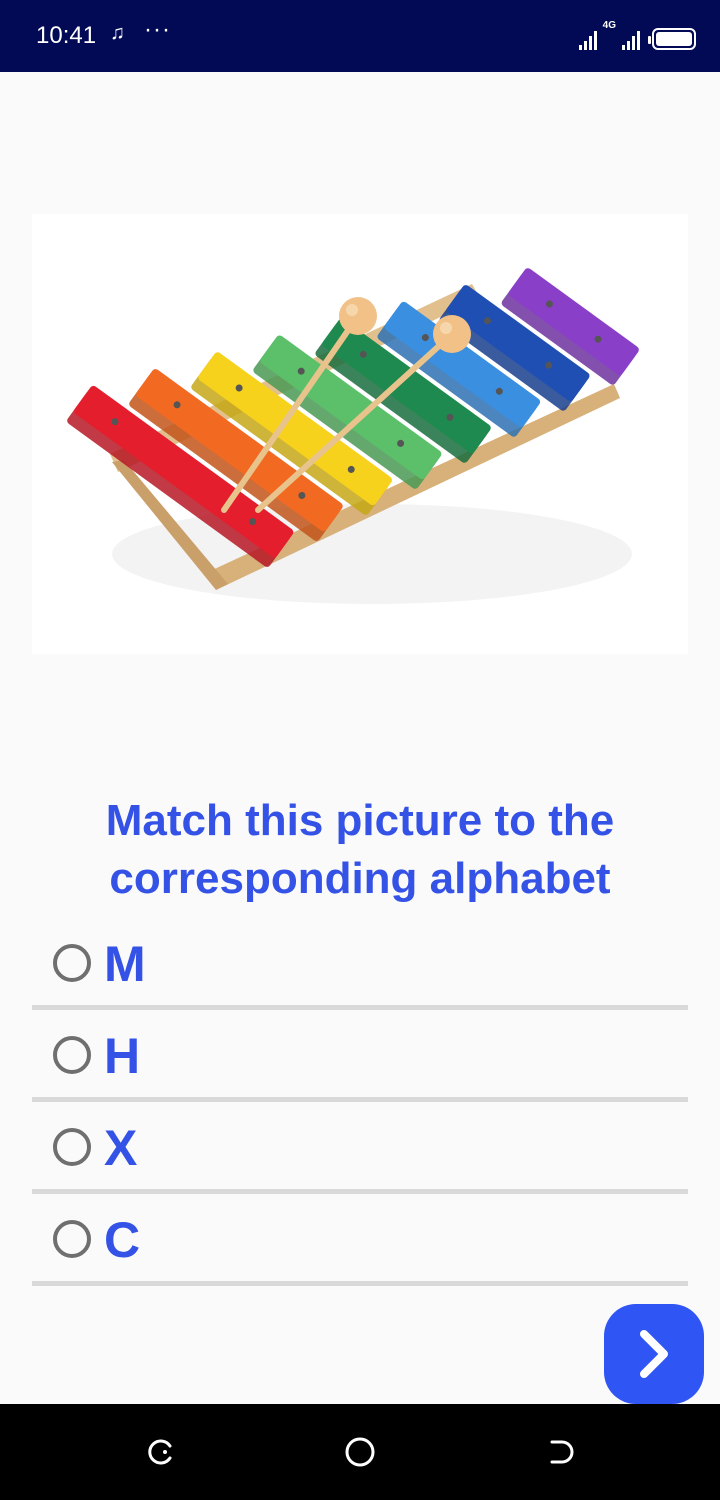 This screenshot has height=1500, width=720. I want to click on music-icon: ♫, so click(117, 33).